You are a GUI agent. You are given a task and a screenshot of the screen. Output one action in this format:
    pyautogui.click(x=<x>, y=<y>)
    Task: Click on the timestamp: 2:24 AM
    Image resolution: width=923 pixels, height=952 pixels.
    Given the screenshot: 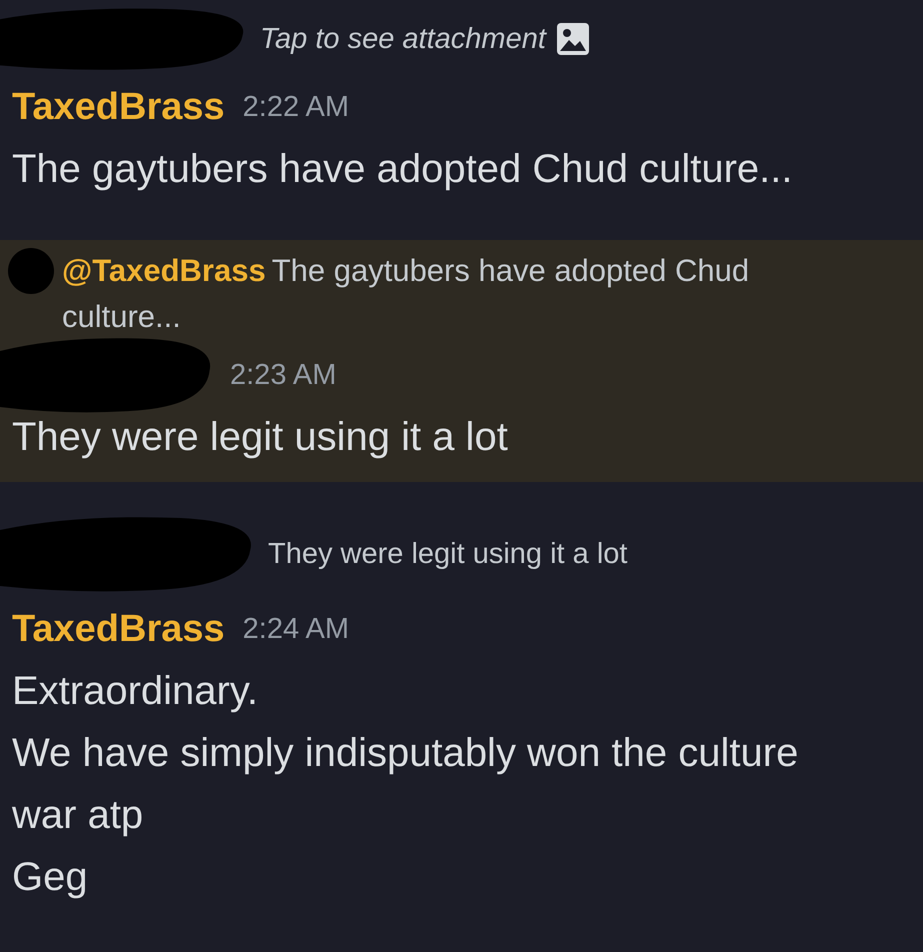 What is the action you would take?
    pyautogui.click(x=296, y=629)
    